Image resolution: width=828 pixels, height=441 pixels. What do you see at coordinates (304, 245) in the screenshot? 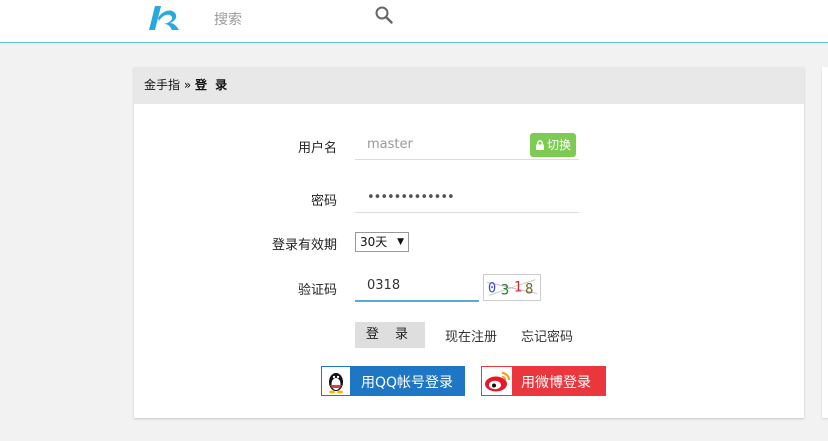
I see `expiry-label: 登录有效期` at bounding box center [304, 245].